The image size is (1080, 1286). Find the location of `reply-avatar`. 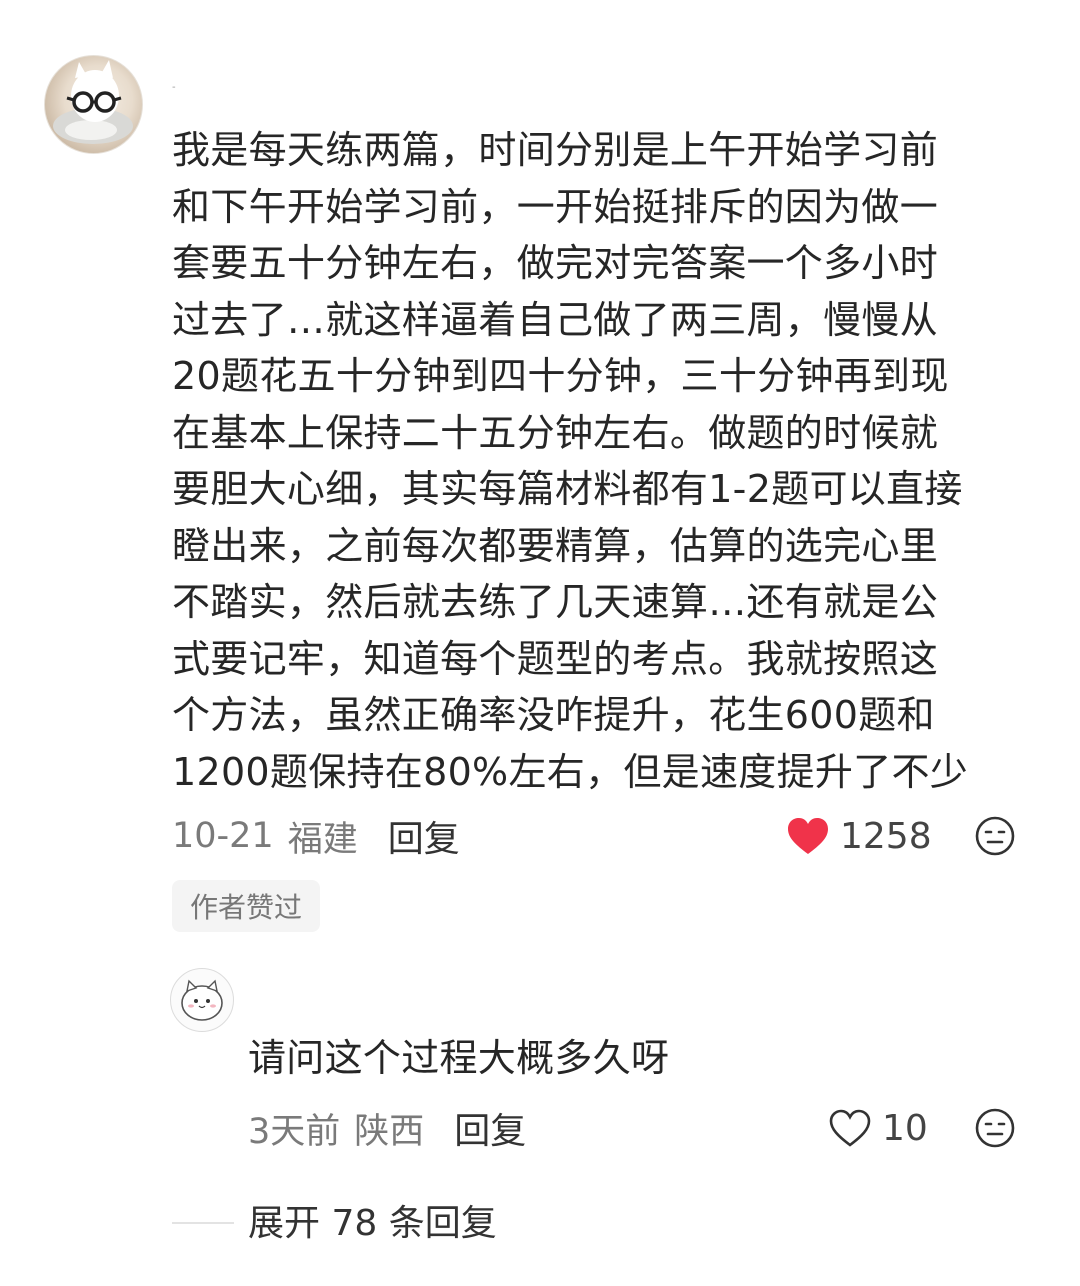

reply-avatar is located at coordinates (202, 1000).